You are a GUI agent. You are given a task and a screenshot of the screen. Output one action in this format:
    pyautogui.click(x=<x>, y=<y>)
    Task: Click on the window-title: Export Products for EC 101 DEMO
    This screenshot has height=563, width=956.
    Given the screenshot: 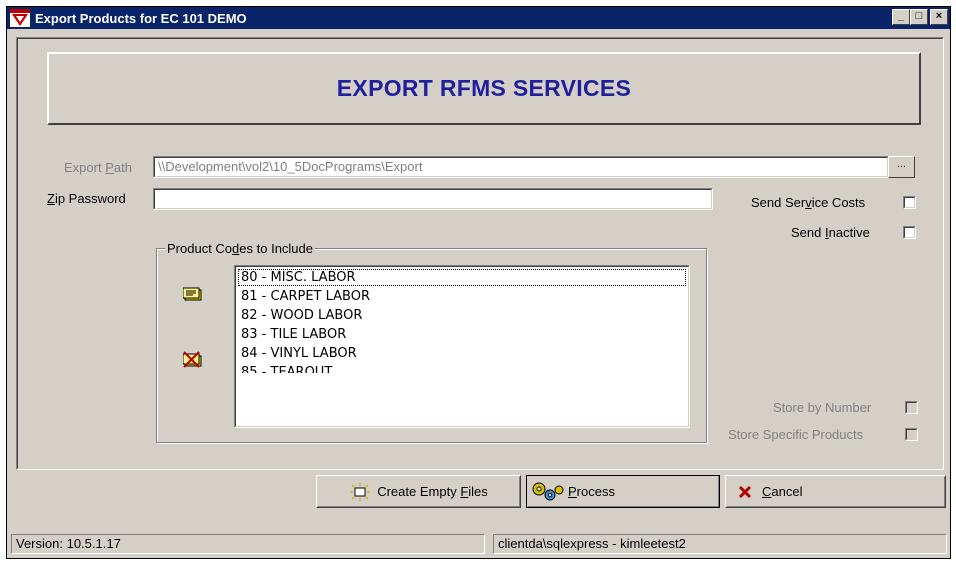 What is the action you would take?
    pyautogui.click(x=141, y=18)
    